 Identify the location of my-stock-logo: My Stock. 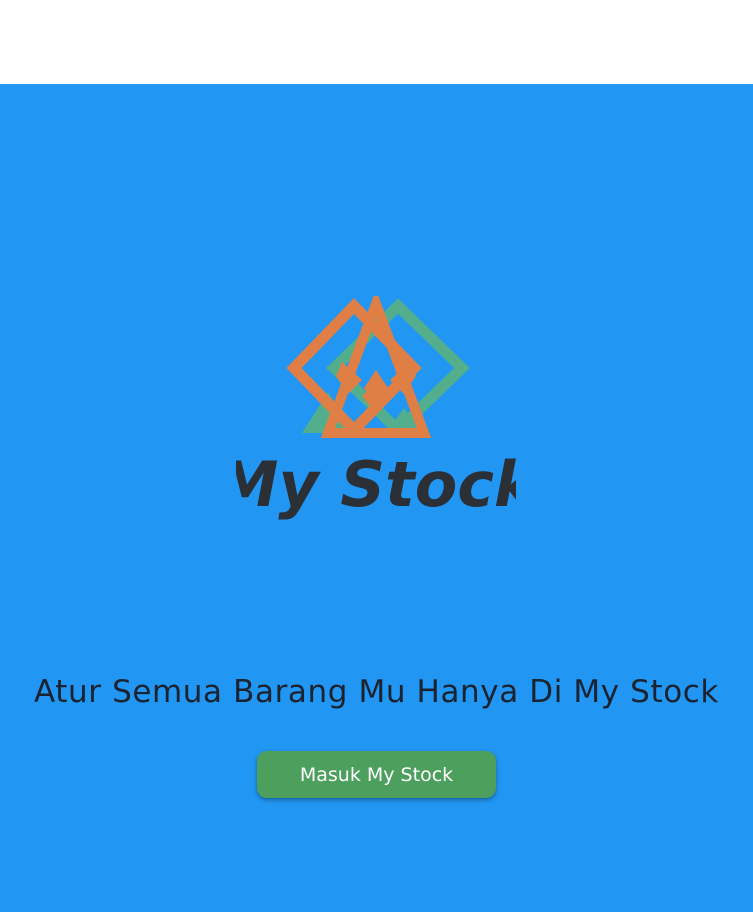
(376, 408).